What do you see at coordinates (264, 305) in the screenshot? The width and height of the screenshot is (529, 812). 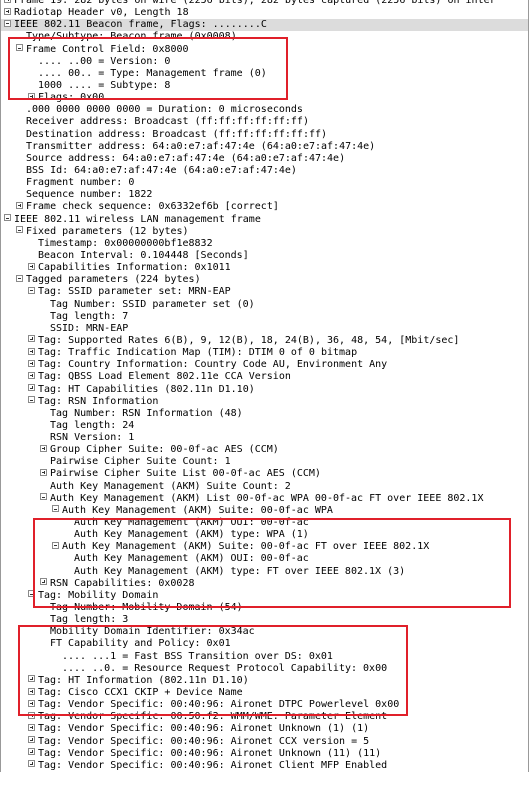 I see `tree-row: Tag Number: SSID parameter set (0)` at bounding box center [264, 305].